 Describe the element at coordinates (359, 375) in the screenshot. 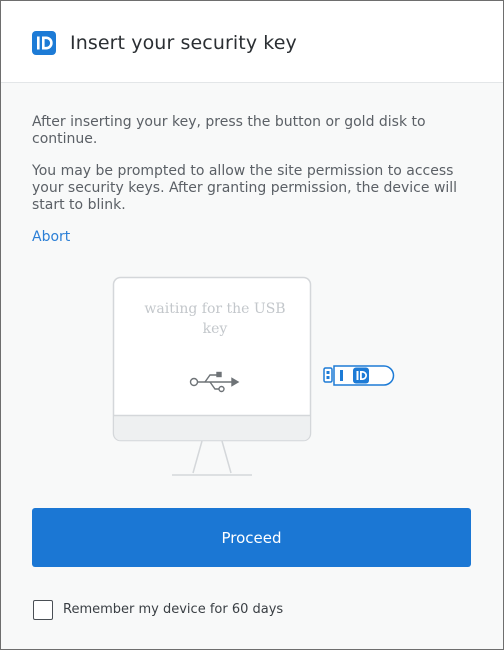

I see `usb-key-icon` at that location.